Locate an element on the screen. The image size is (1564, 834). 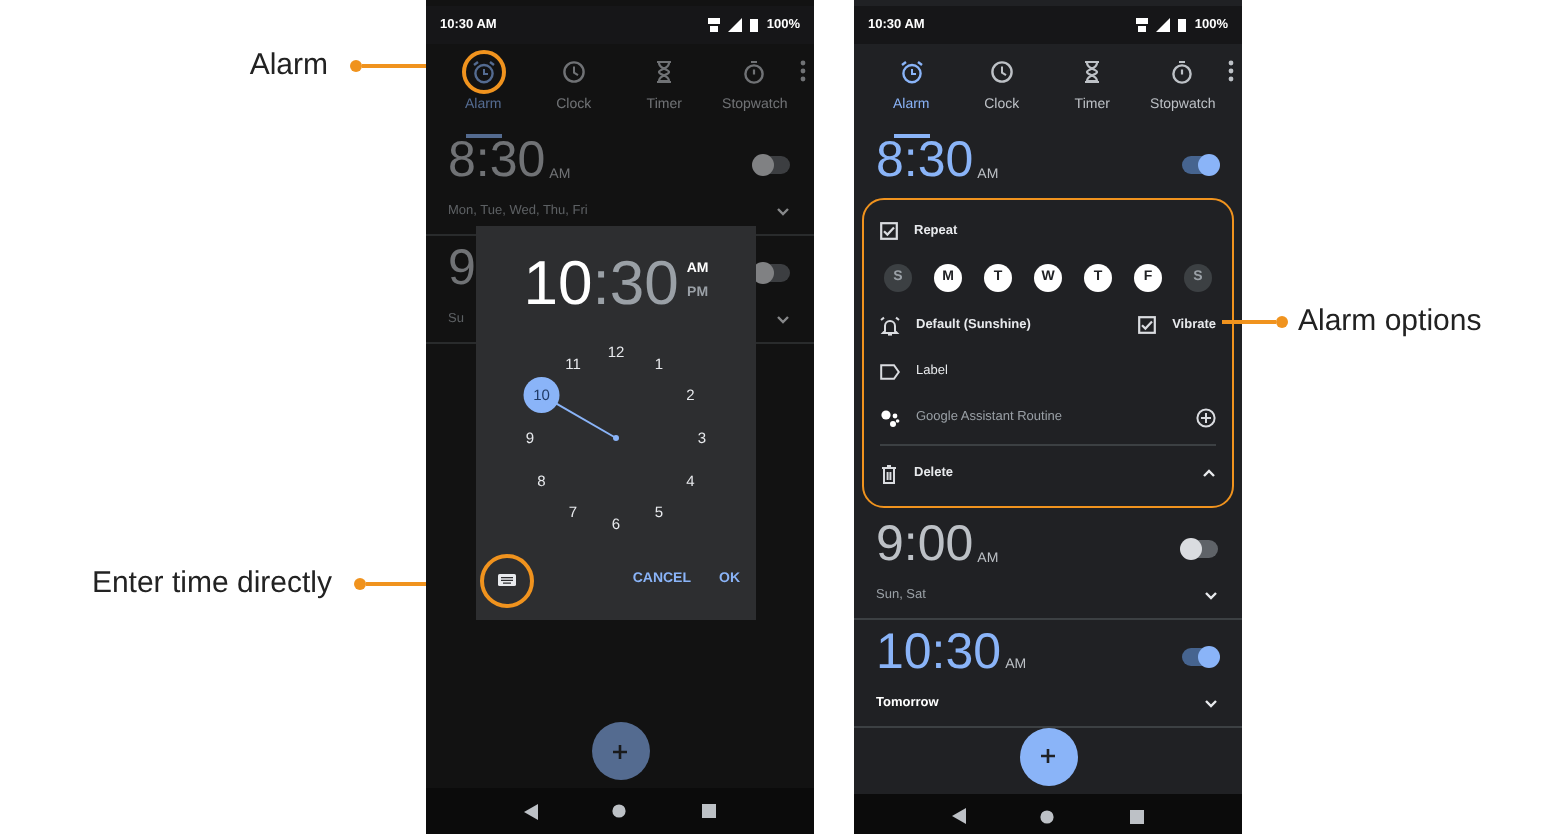
alarm-time: 9 is located at coordinates (462, 268).